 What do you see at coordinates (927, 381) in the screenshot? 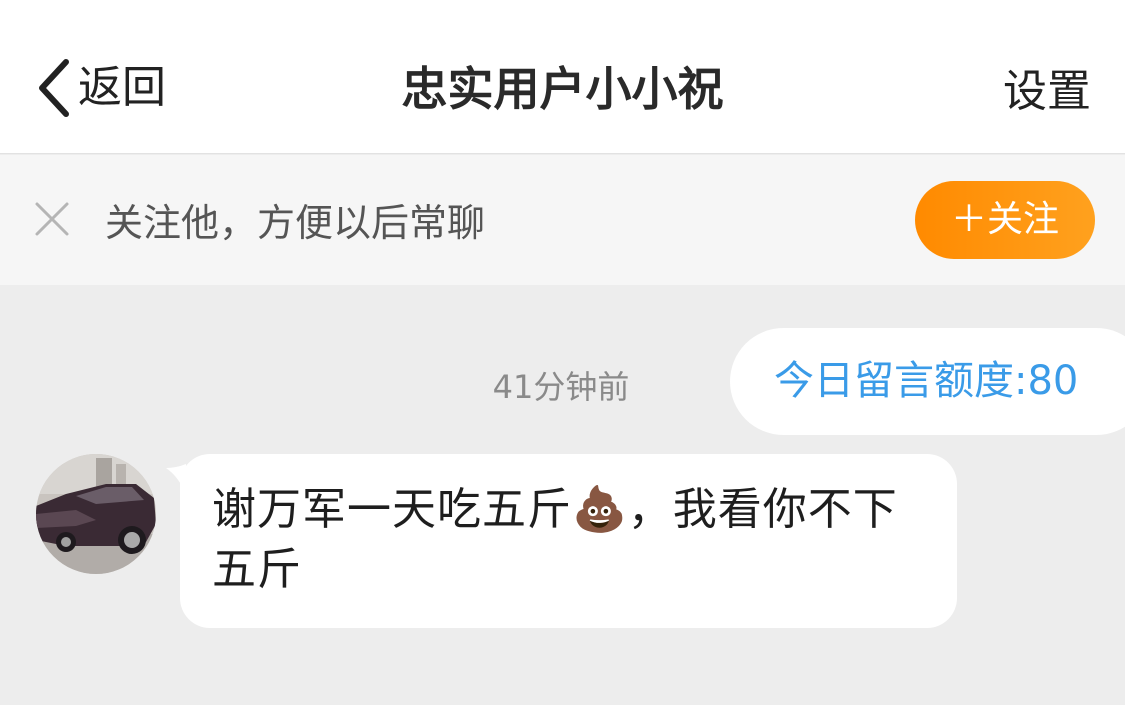
I see `daily-quota-pill: 今日留言额度:80` at bounding box center [927, 381].